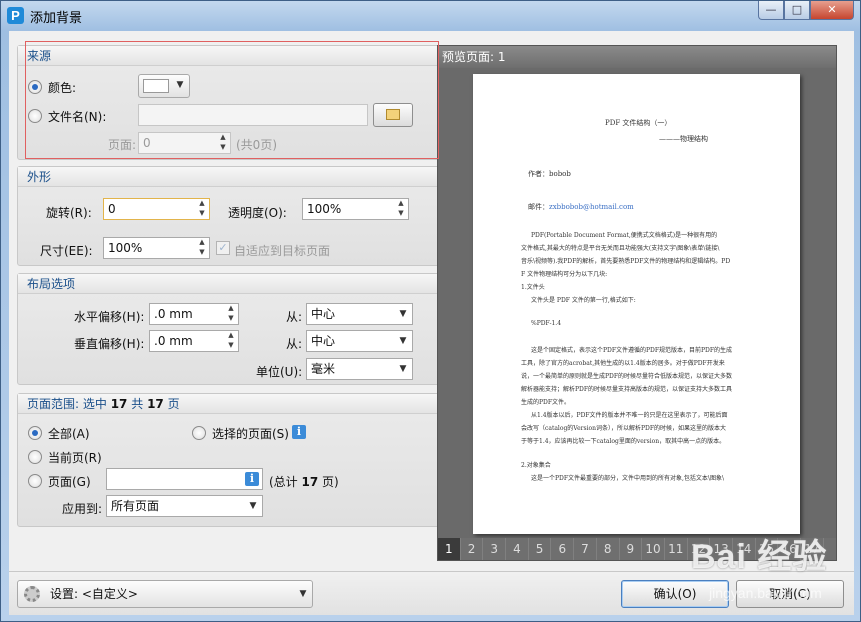 The width and height of the screenshot is (861, 622). I want to click on size-spinner: 100% ▲ ▼, so click(156, 248).